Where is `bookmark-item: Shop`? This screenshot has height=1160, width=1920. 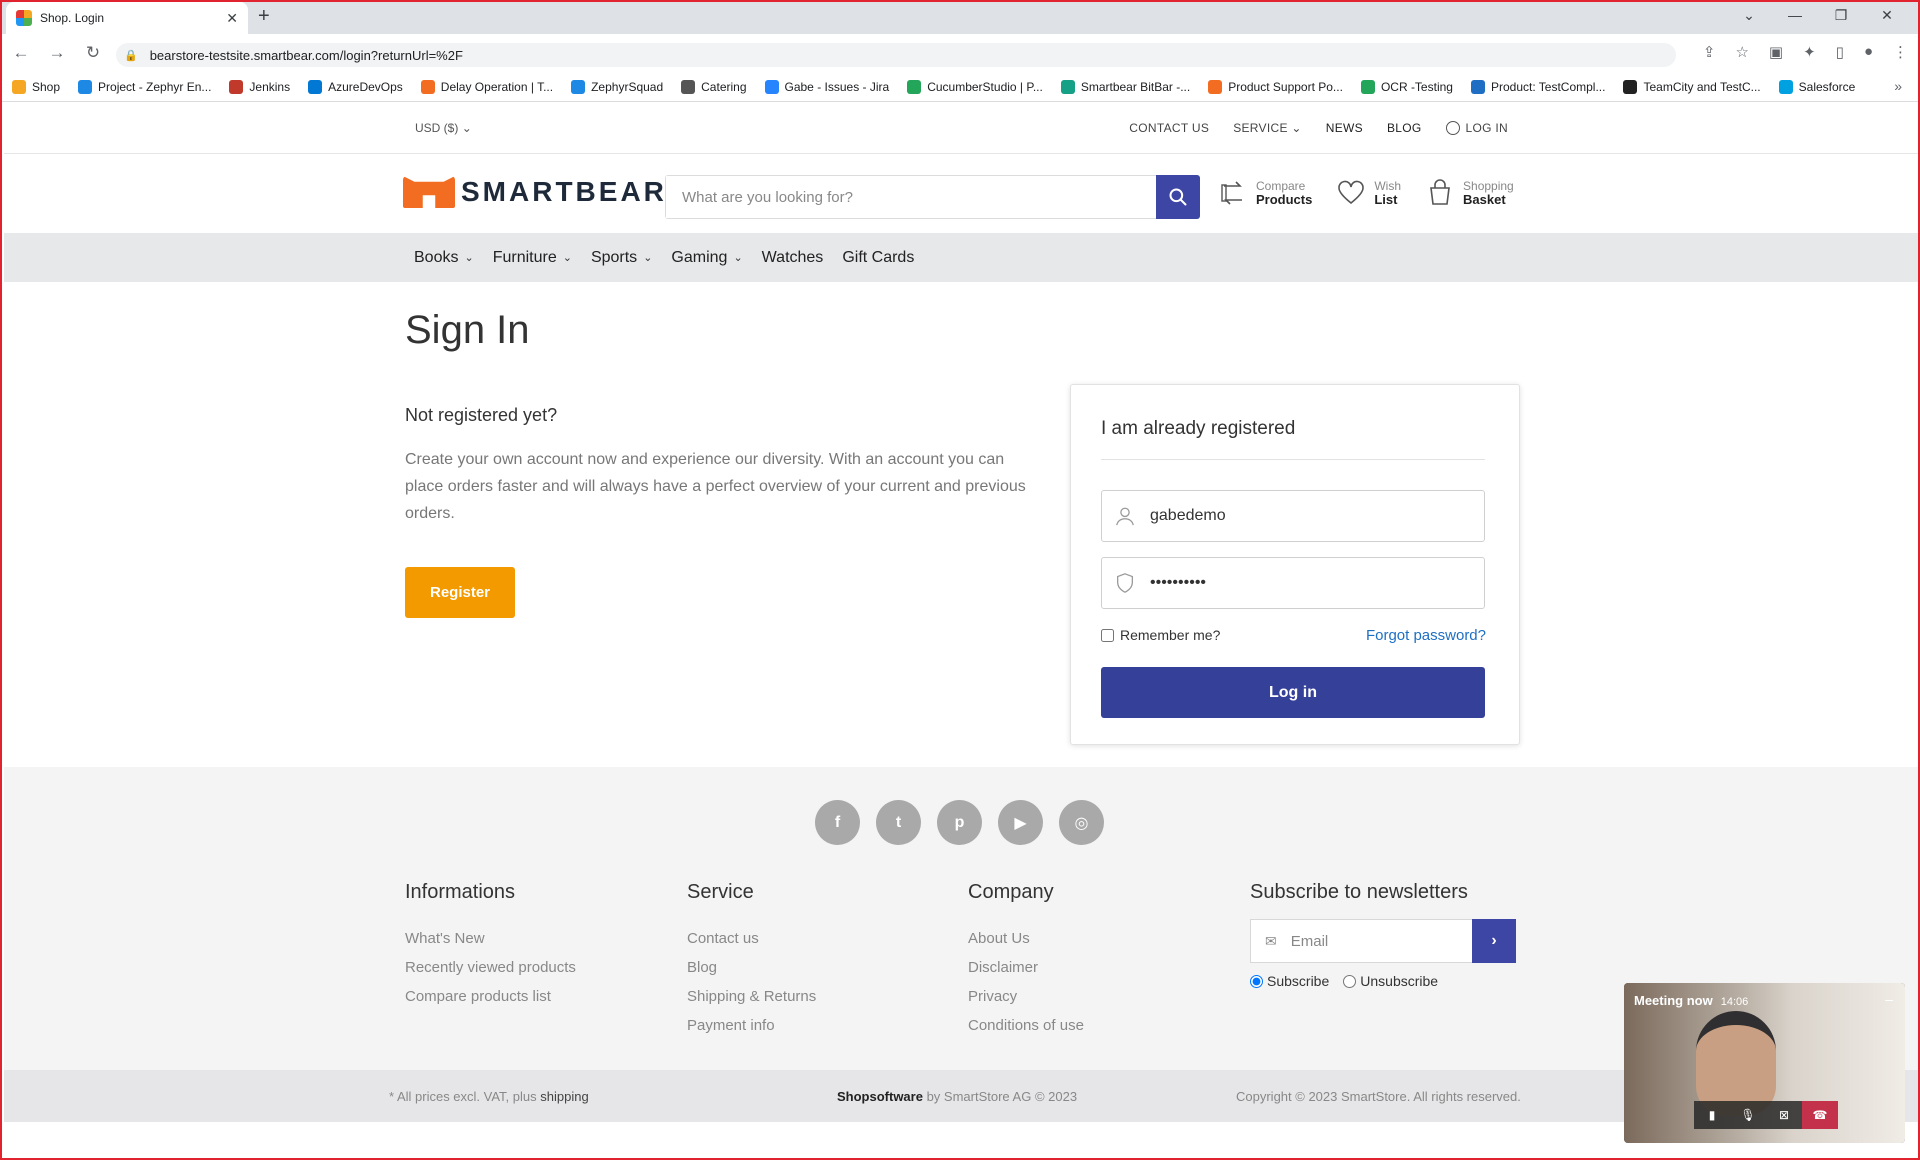
bookmark-item: Shop is located at coordinates (36, 86).